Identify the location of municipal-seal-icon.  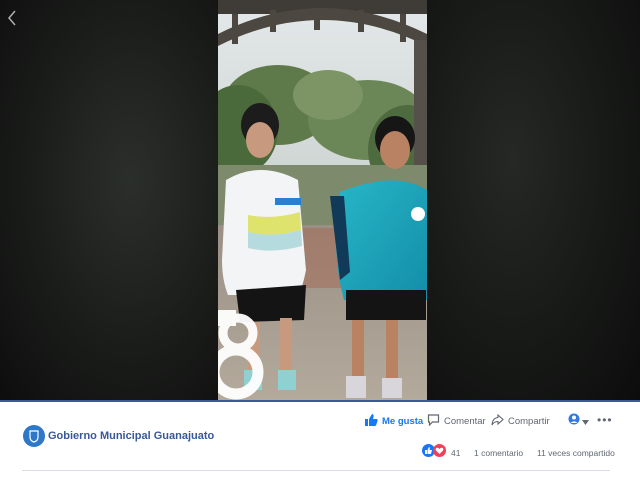
(34, 436).